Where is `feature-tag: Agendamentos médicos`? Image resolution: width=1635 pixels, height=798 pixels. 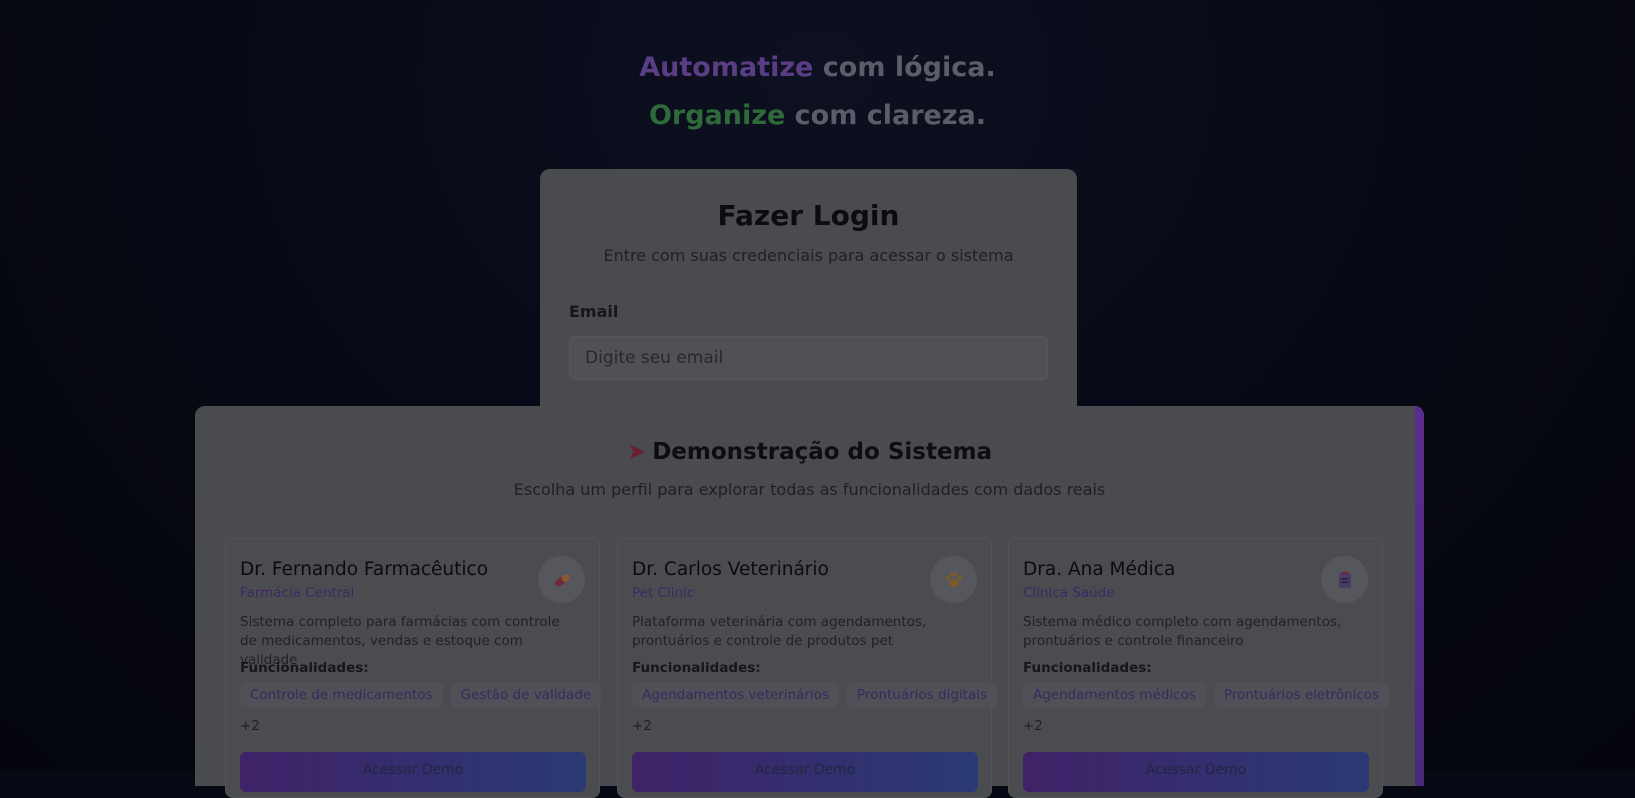
feature-tag: Agendamentos médicos is located at coordinates (1114, 695).